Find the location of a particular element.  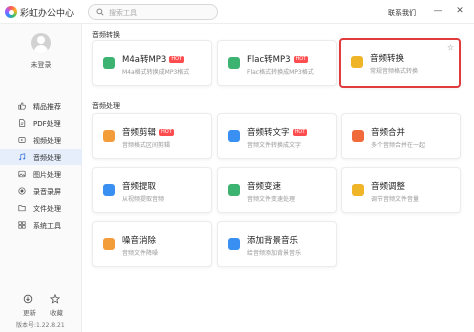

card-audio-speed: 音频变速 音频文件变速处理 is located at coordinates (277, 190).